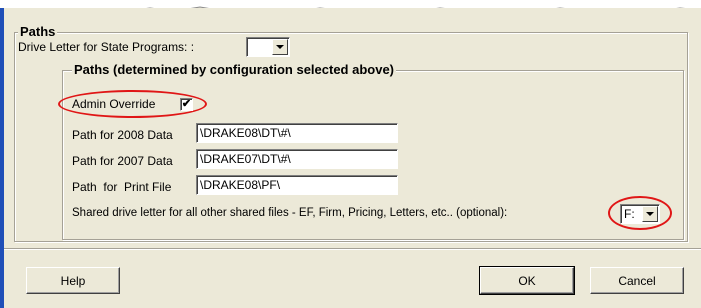 The image size is (701, 308). I want to click on path-2007-input: \DRAKE07\DT\#\, so click(297, 159).